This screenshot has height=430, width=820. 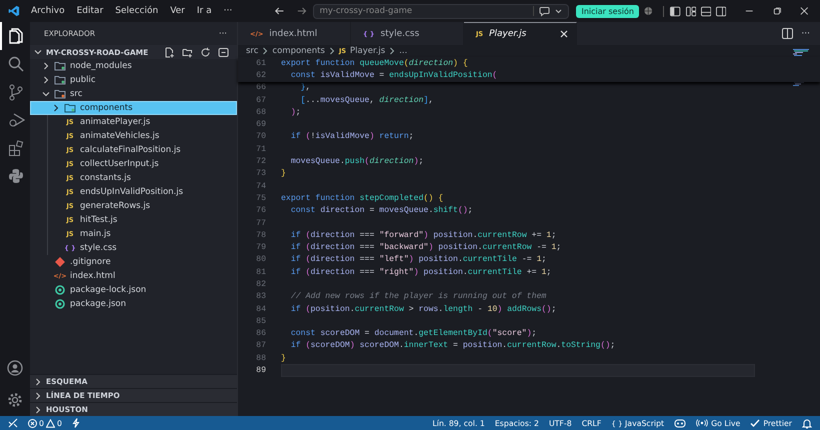 What do you see at coordinates (16, 36) in the screenshot?
I see `files-icon` at bounding box center [16, 36].